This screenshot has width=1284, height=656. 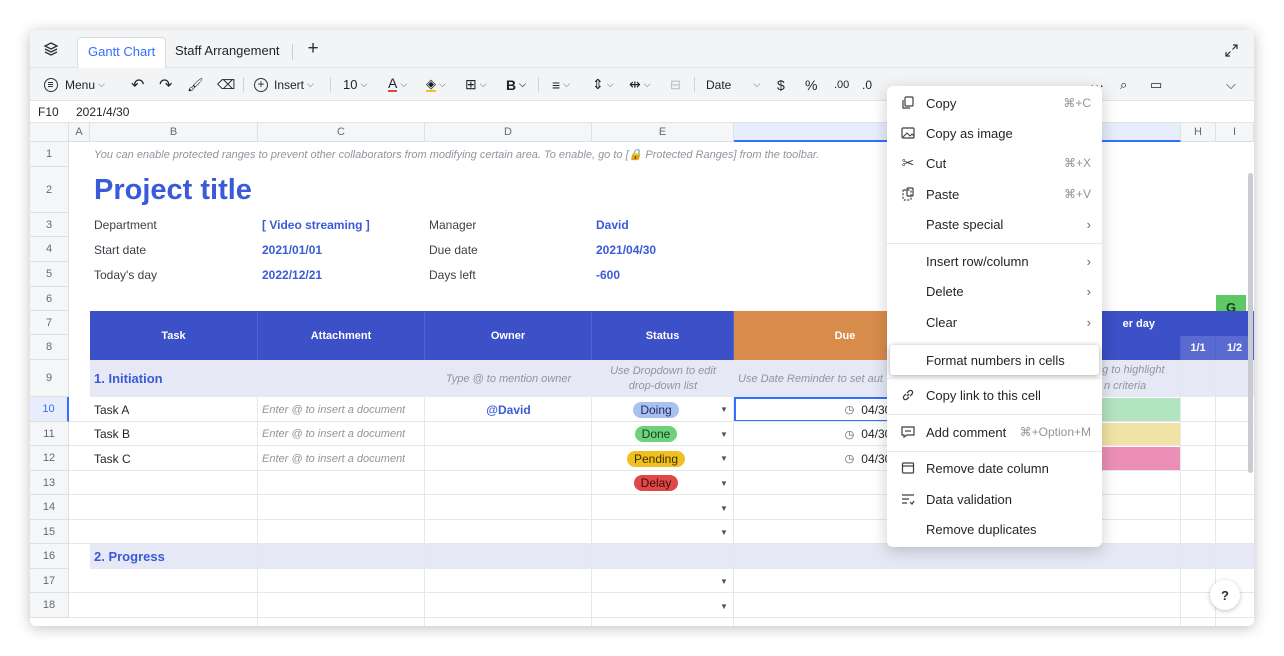 What do you see at coordinates (626, 249) in the screenshot?
I see `due-date-value: 2021/04/30` at bounding box center [626, 249].